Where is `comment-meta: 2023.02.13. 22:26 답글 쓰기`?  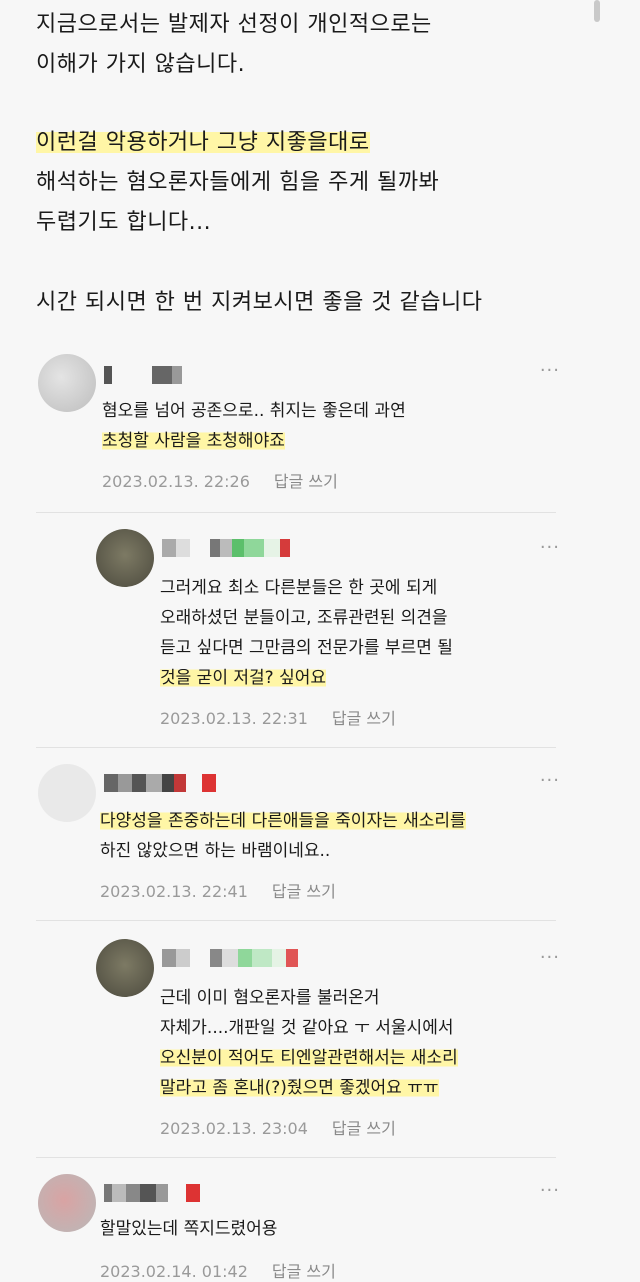 comment-meta: 2023.02.13. 22:26 답글 쓰기 is located at coordinates (220, 480).